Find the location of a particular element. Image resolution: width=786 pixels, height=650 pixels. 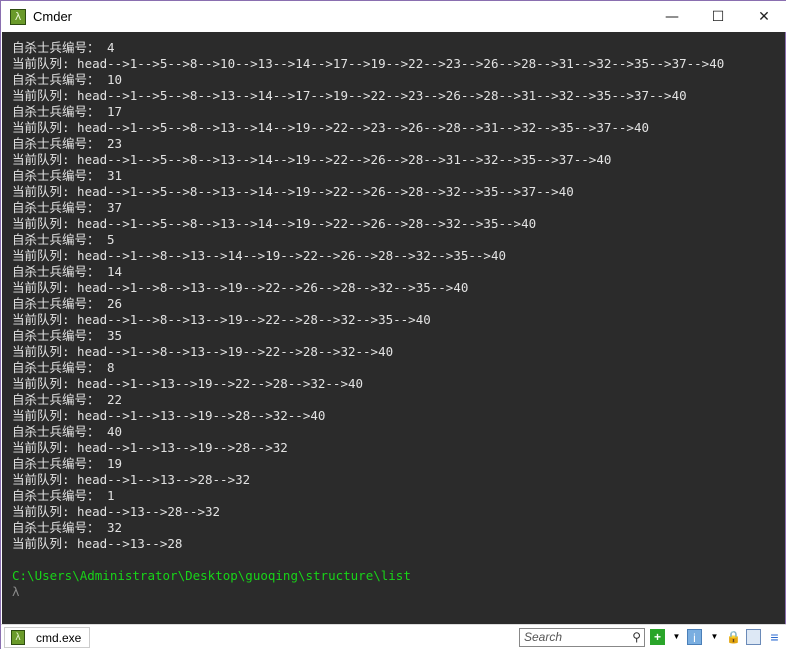

maximize-button: ☐ is located at coordinates (718, 16).